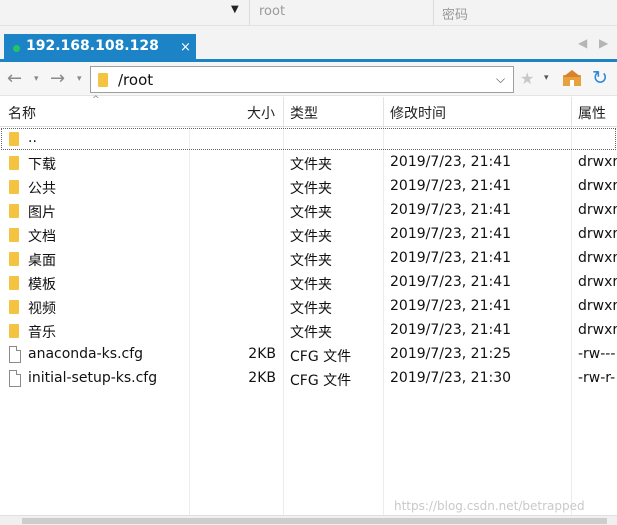 This screenshot has height=525, width=617. Describe the element at coordinates (302, 79) in the screenshot. I see `path-input: /root ⌵` at that location.